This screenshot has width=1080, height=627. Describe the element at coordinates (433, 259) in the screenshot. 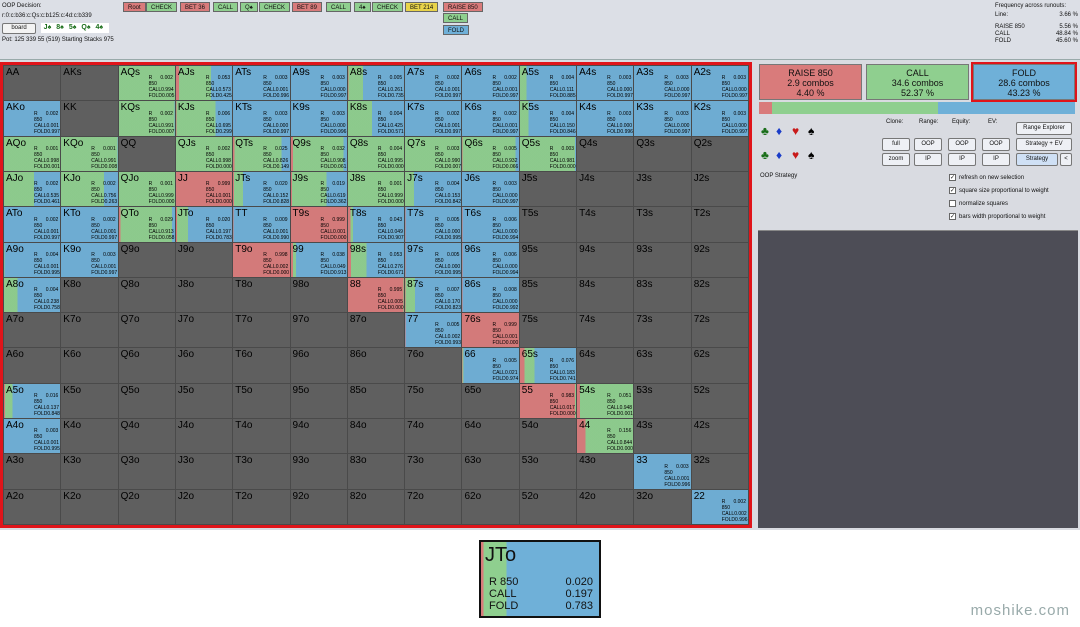

I see `hand-cell: 97s R 850 0.005 CALL 0.000 FOLD 0.995` at that location.